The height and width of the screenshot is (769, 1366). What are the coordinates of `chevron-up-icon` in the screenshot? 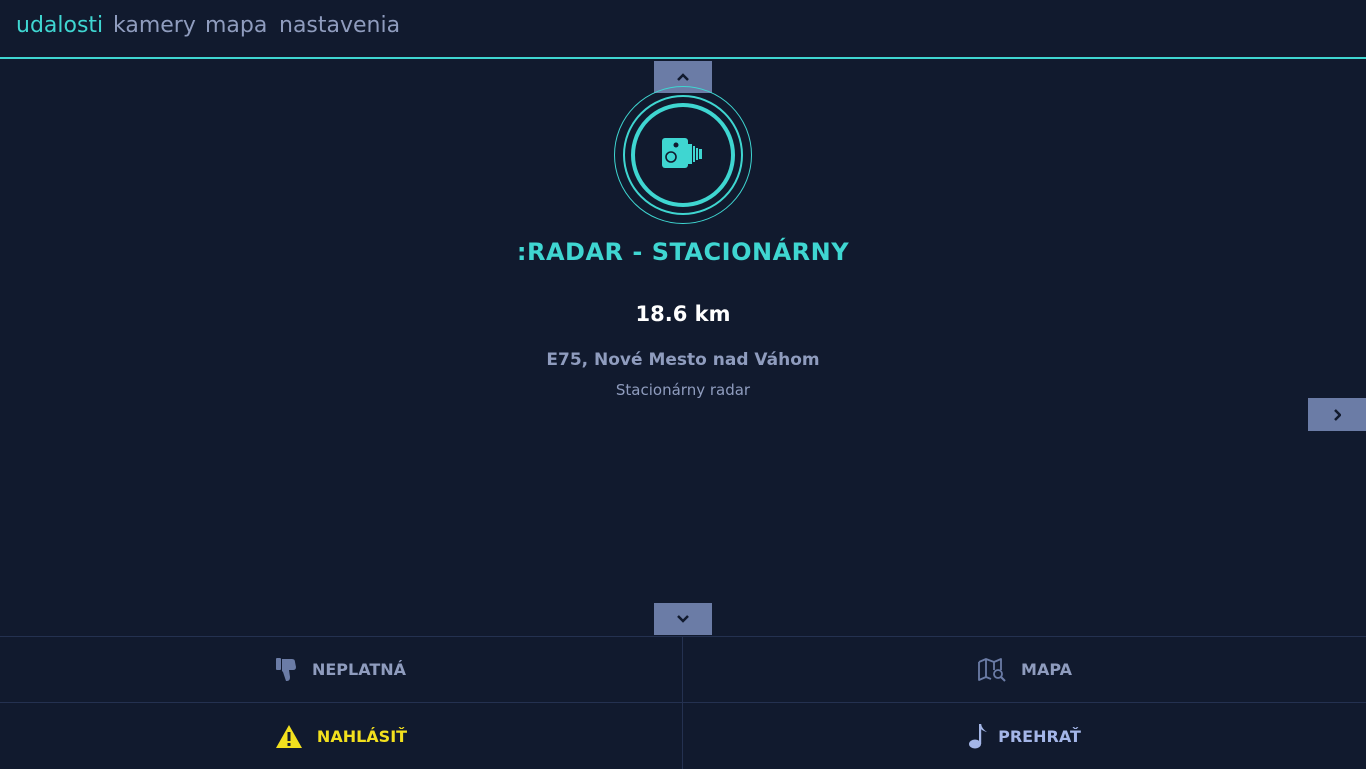 It's located at (683, 77).